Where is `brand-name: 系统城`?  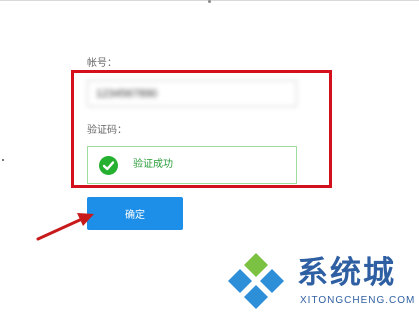
brand-name: 系统城 is located at coordinates (346, 273).